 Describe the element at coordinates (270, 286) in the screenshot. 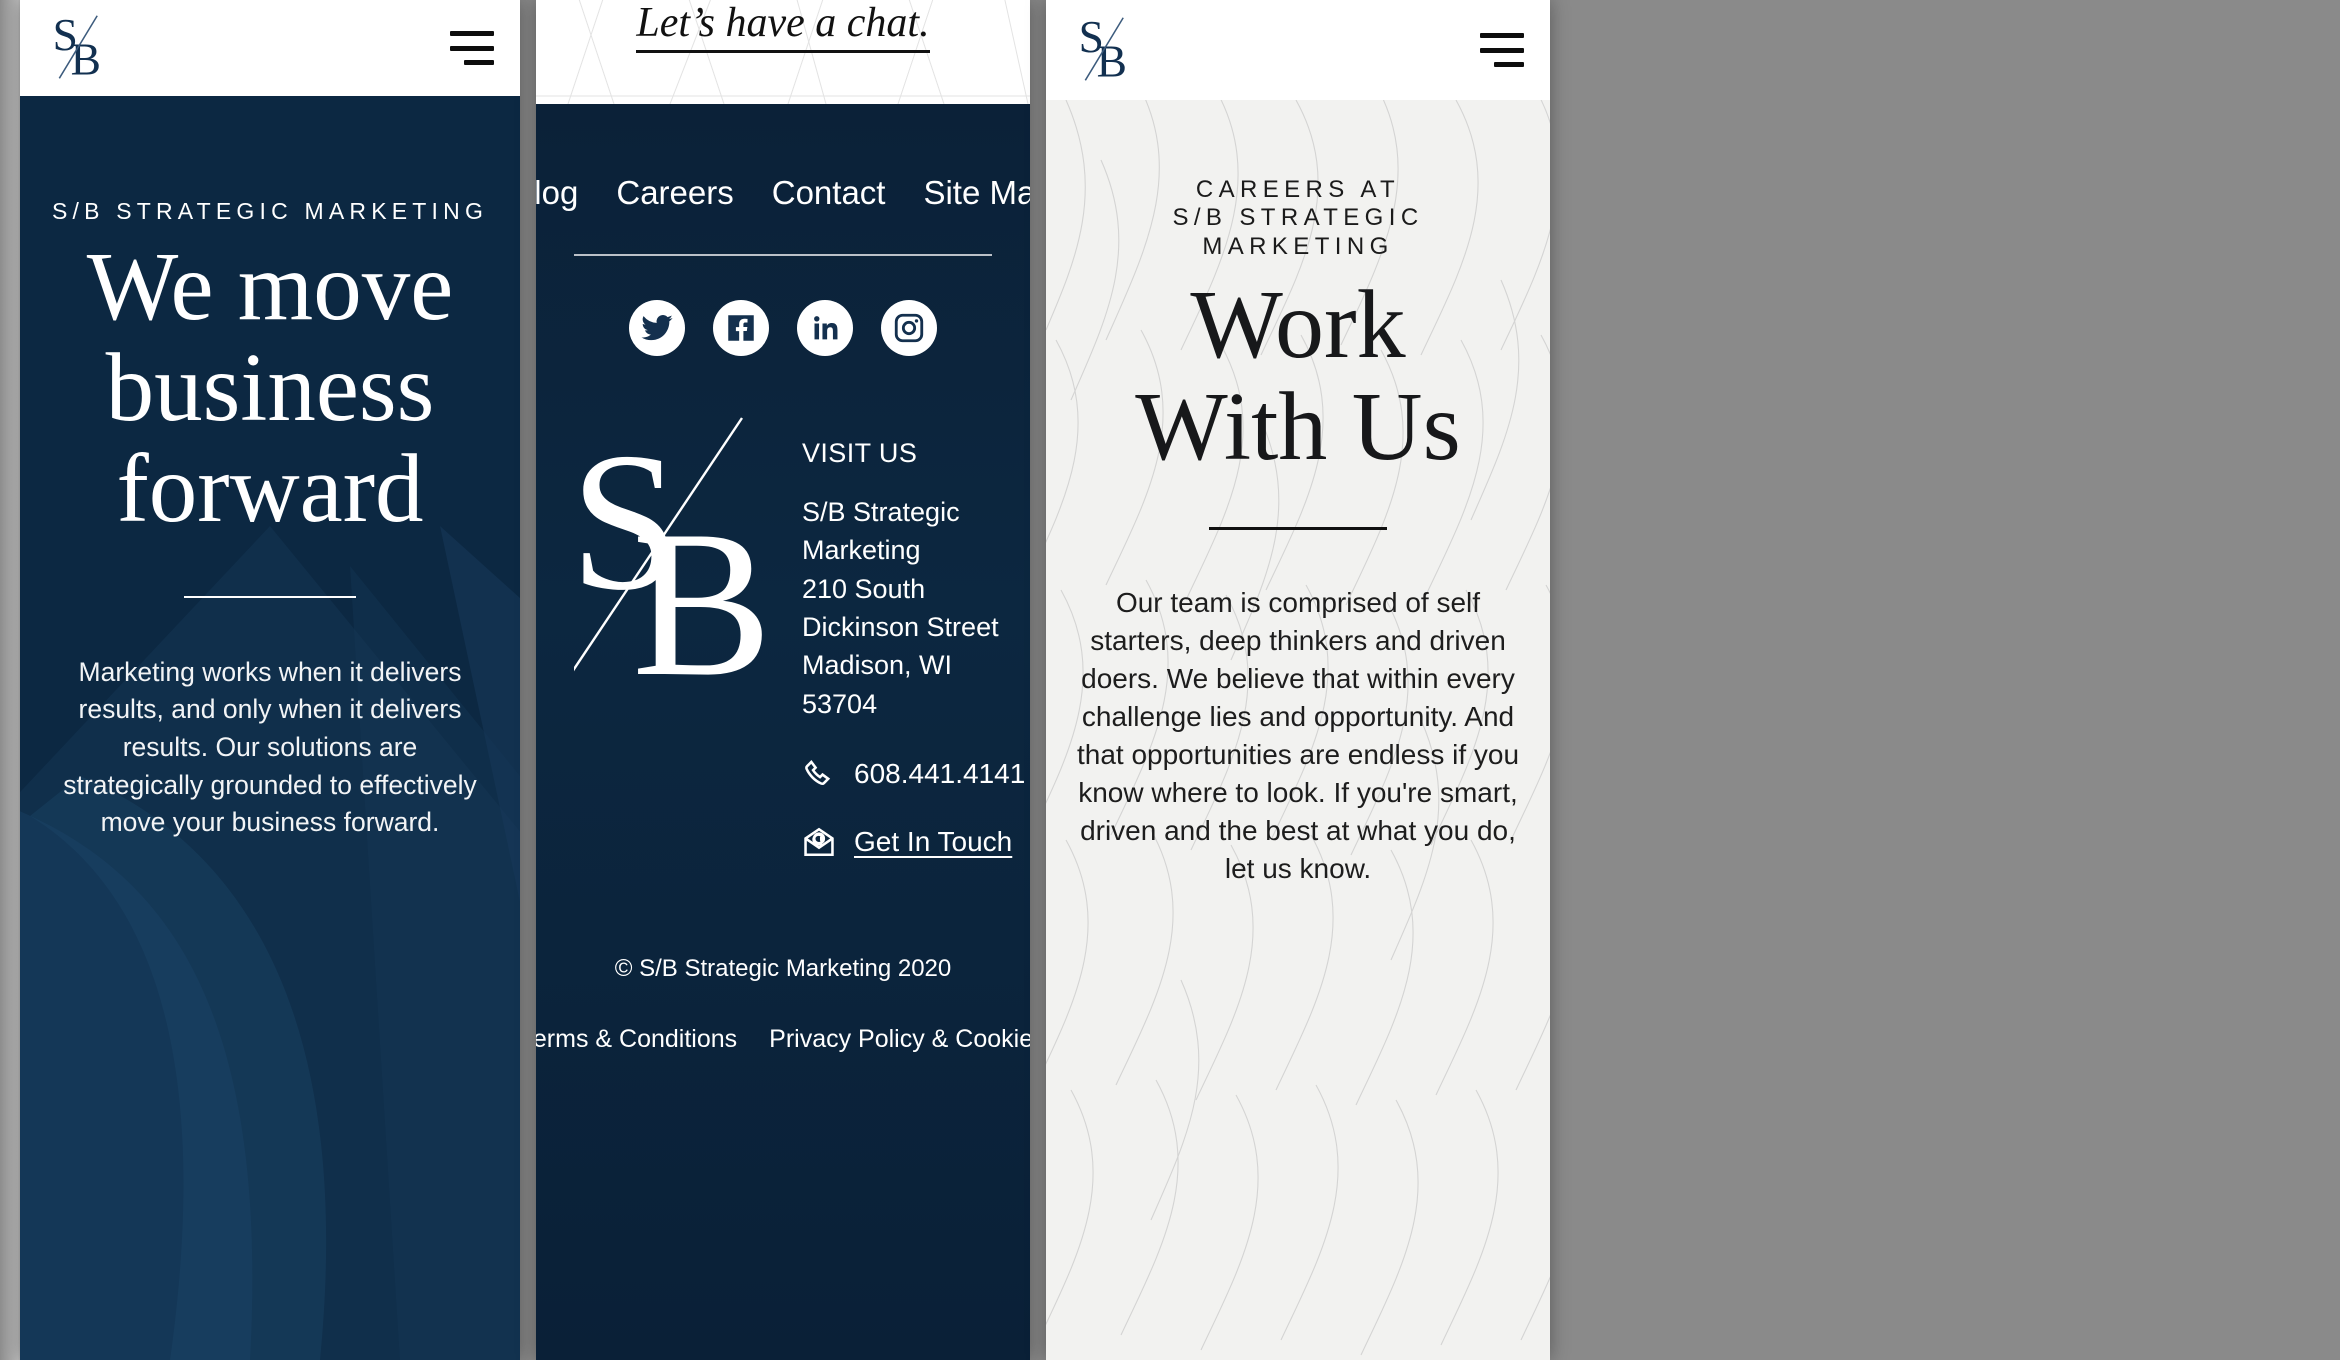

I see `hero-title-line-1: We move` at that location.